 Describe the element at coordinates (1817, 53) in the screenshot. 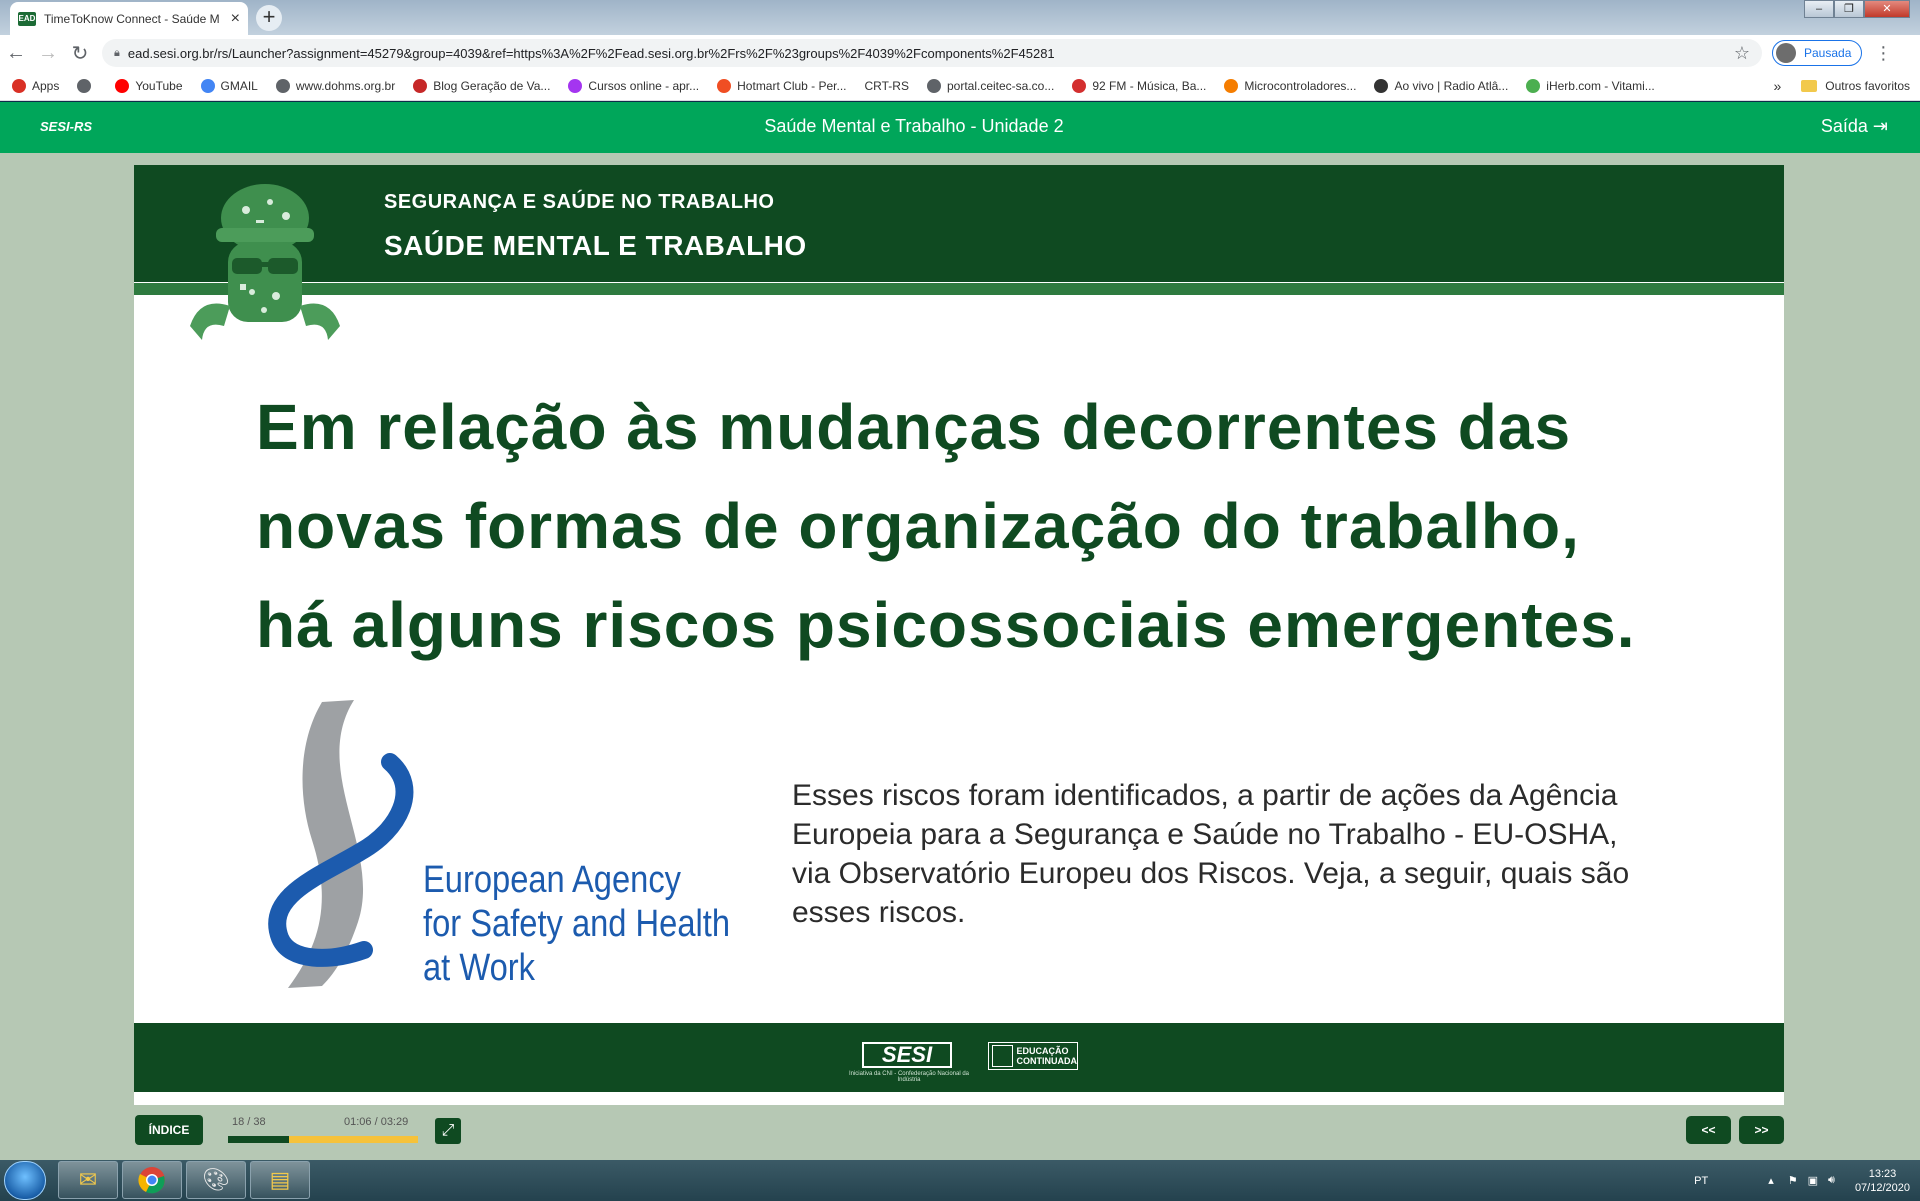

I see `profile-button: Pausada` at that location.